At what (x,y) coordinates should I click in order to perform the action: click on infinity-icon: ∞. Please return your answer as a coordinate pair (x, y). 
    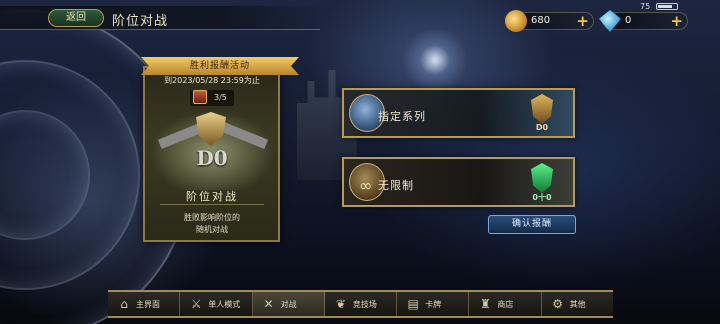
    Looking at the image, I should click on (366, 185).